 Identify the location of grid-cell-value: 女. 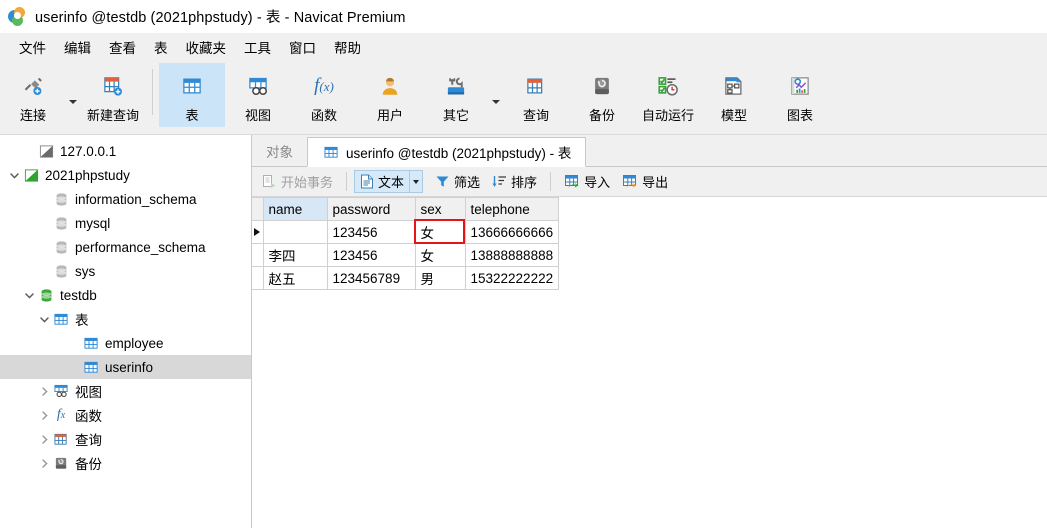
(427, 256).